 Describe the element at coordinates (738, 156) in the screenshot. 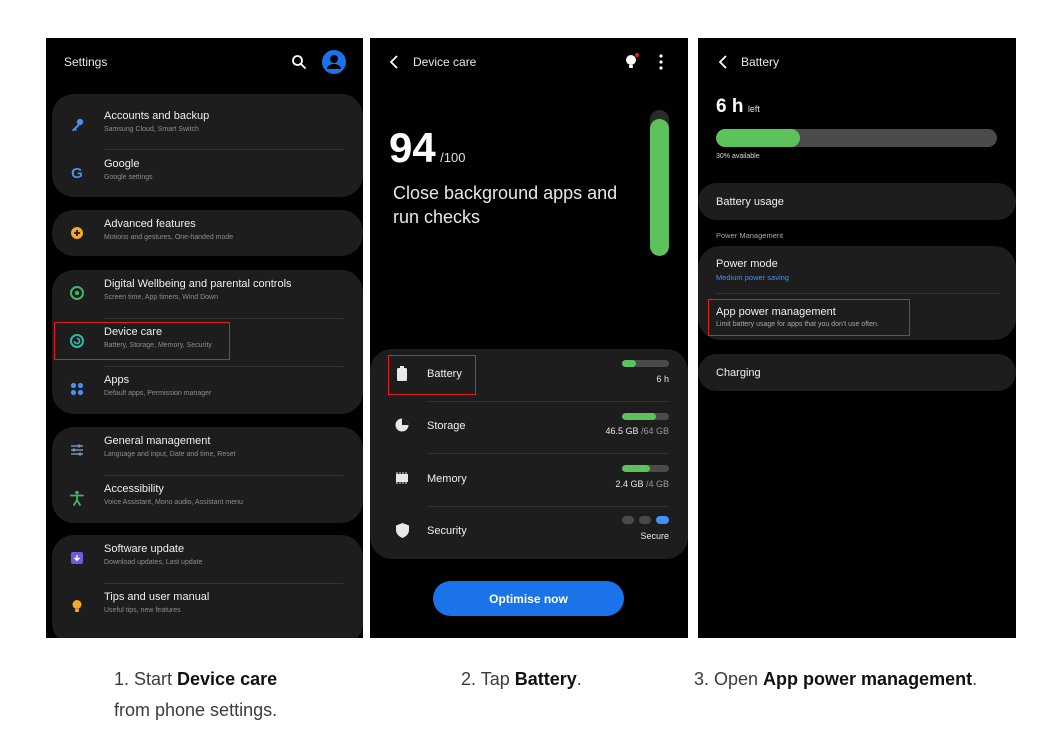

I see `battery-available-text: 30% available` at that location.